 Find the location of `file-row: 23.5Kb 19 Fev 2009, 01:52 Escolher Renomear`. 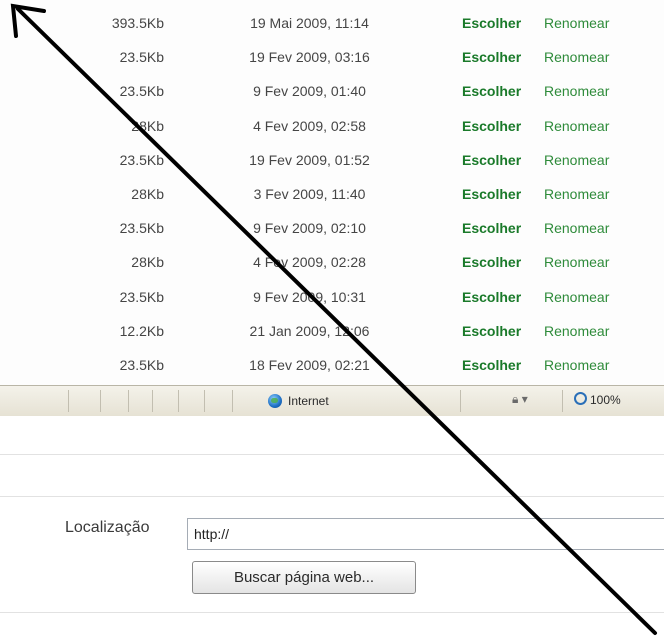

file-row: 23.5Kb 19 Fev 2009, 01:52 Escolher Renomear is located at coordinates (332, 160).